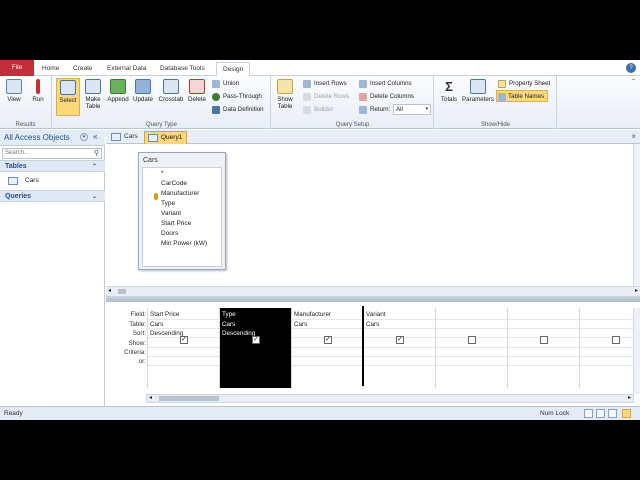 The image size is (640, 480). Describe the element at coordinates (184, 243) in the screenshot. I see `field-item: Min Power (kW)` at that location.